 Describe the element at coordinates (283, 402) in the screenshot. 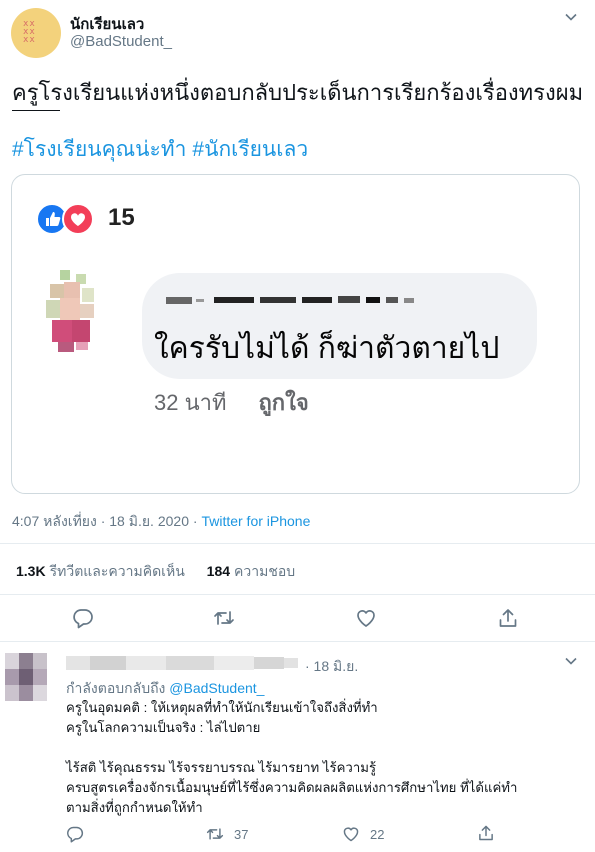

I see `comment-like-link: ถูกใจ` at that location.